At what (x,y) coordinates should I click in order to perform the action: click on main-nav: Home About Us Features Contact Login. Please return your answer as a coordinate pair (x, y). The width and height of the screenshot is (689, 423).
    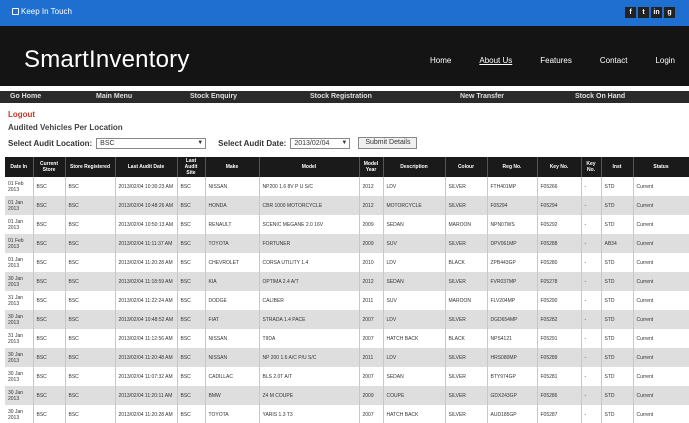
    Looking at the image, I should click on (552, 60).